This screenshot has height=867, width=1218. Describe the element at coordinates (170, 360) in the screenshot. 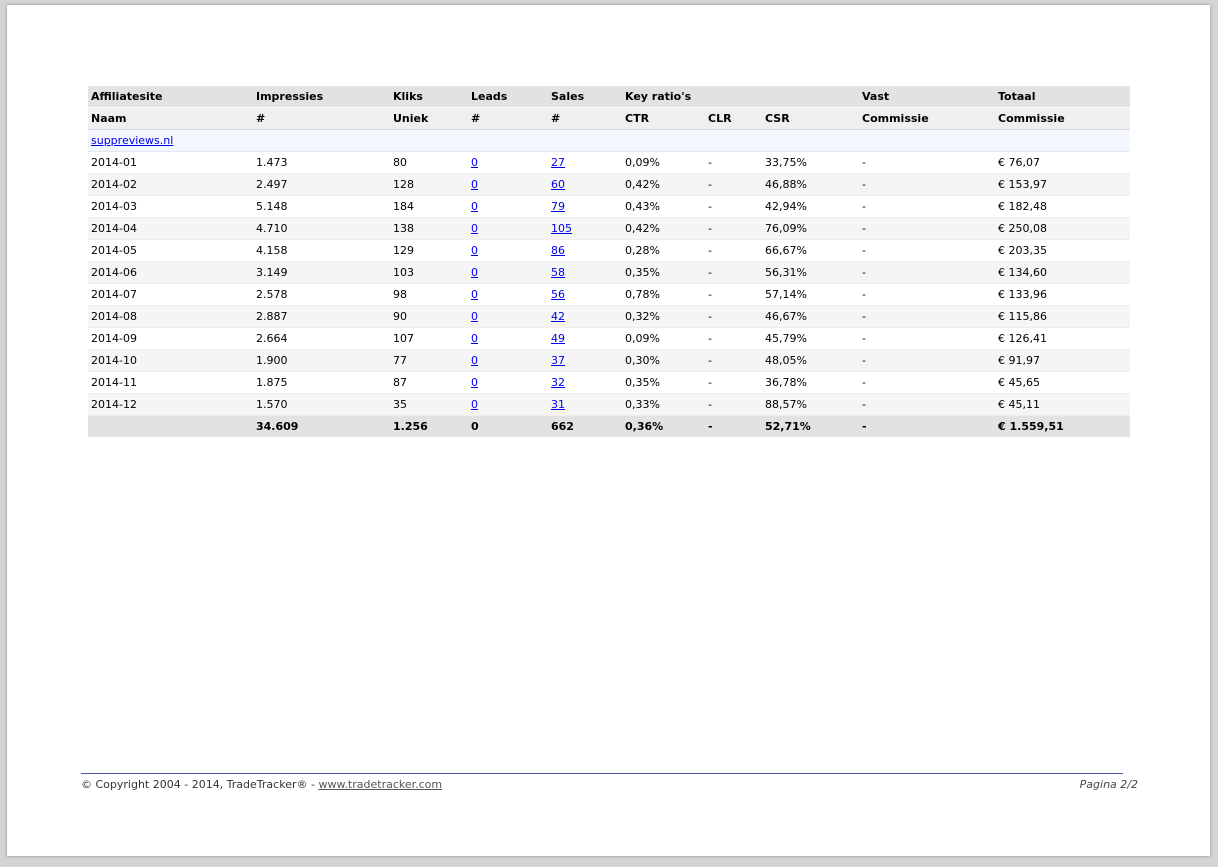

I see `period-cell: 2014-10` at that location.